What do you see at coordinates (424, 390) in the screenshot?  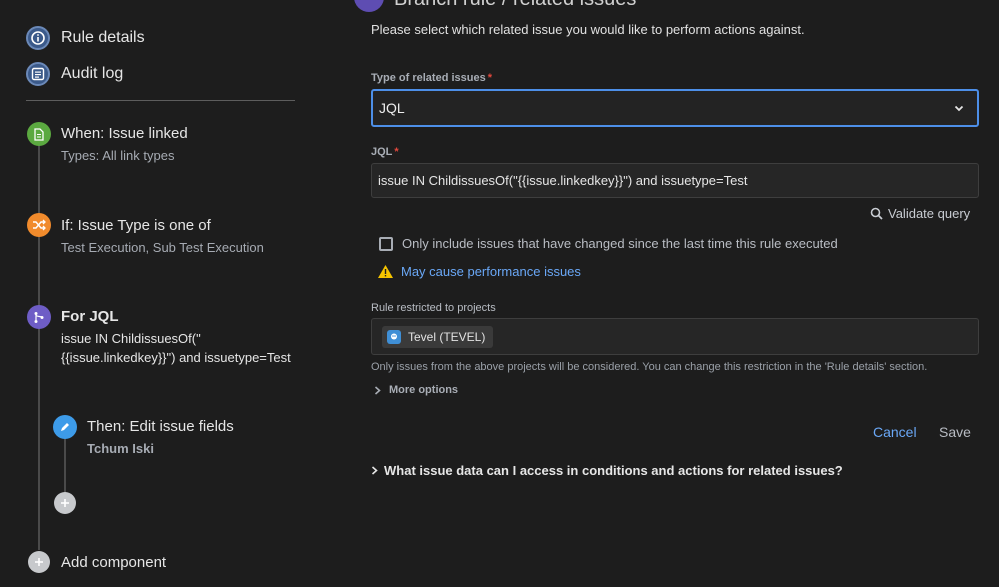 I see `more-options-label: More options` at bounding box center [424, 390].